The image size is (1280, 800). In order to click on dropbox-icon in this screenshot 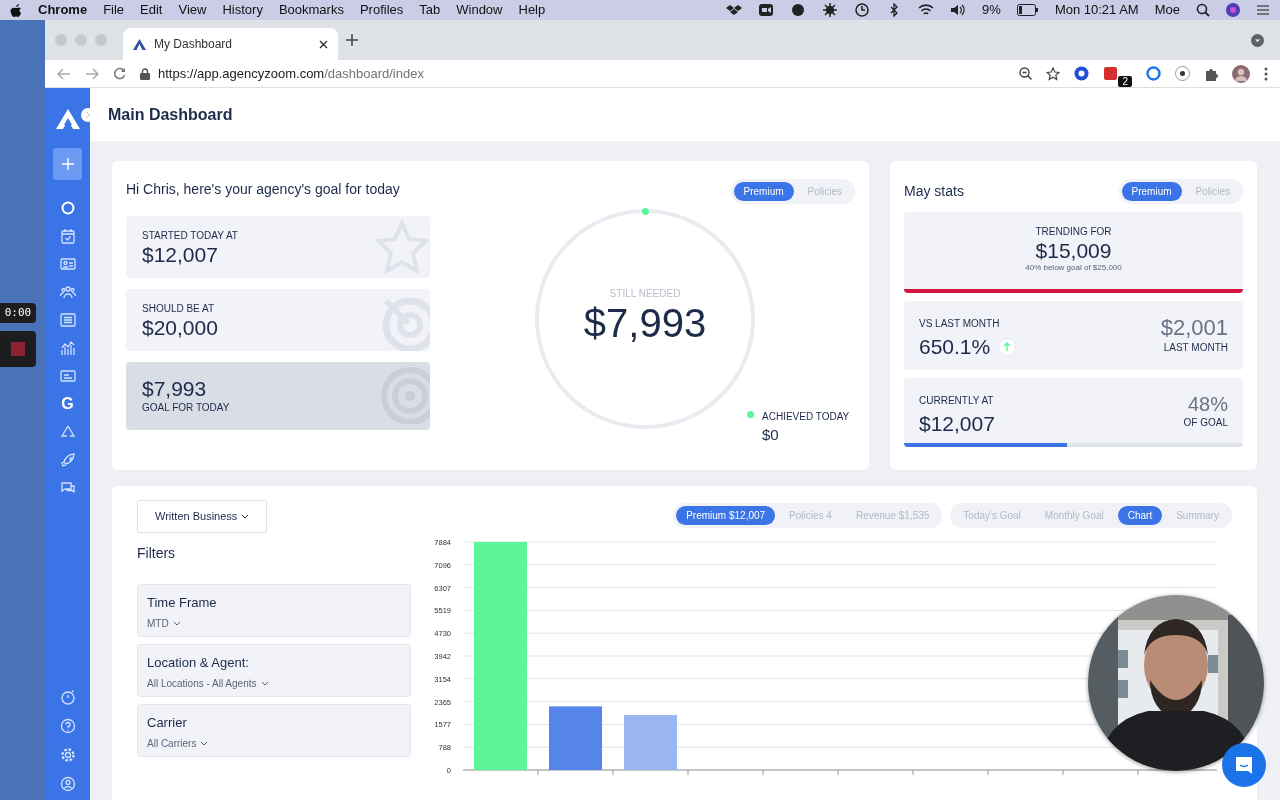, I will do `click(734, 10)`.